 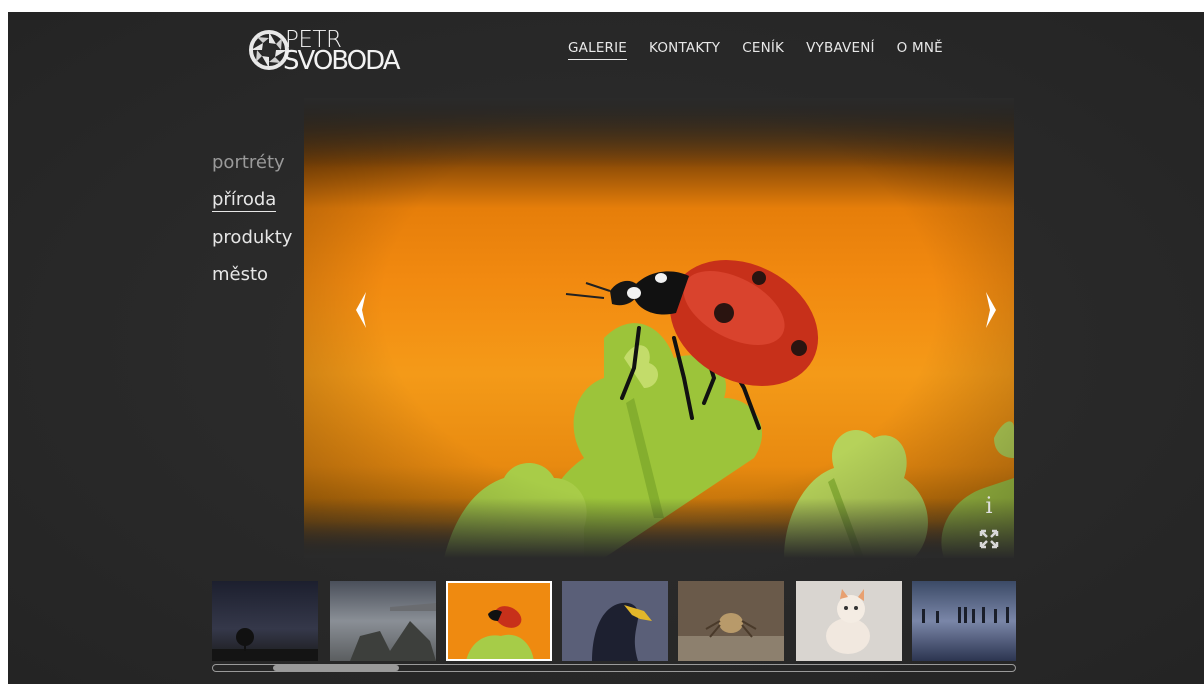 I want to click on thumbnail-eagle, so click(x=615, y=621).